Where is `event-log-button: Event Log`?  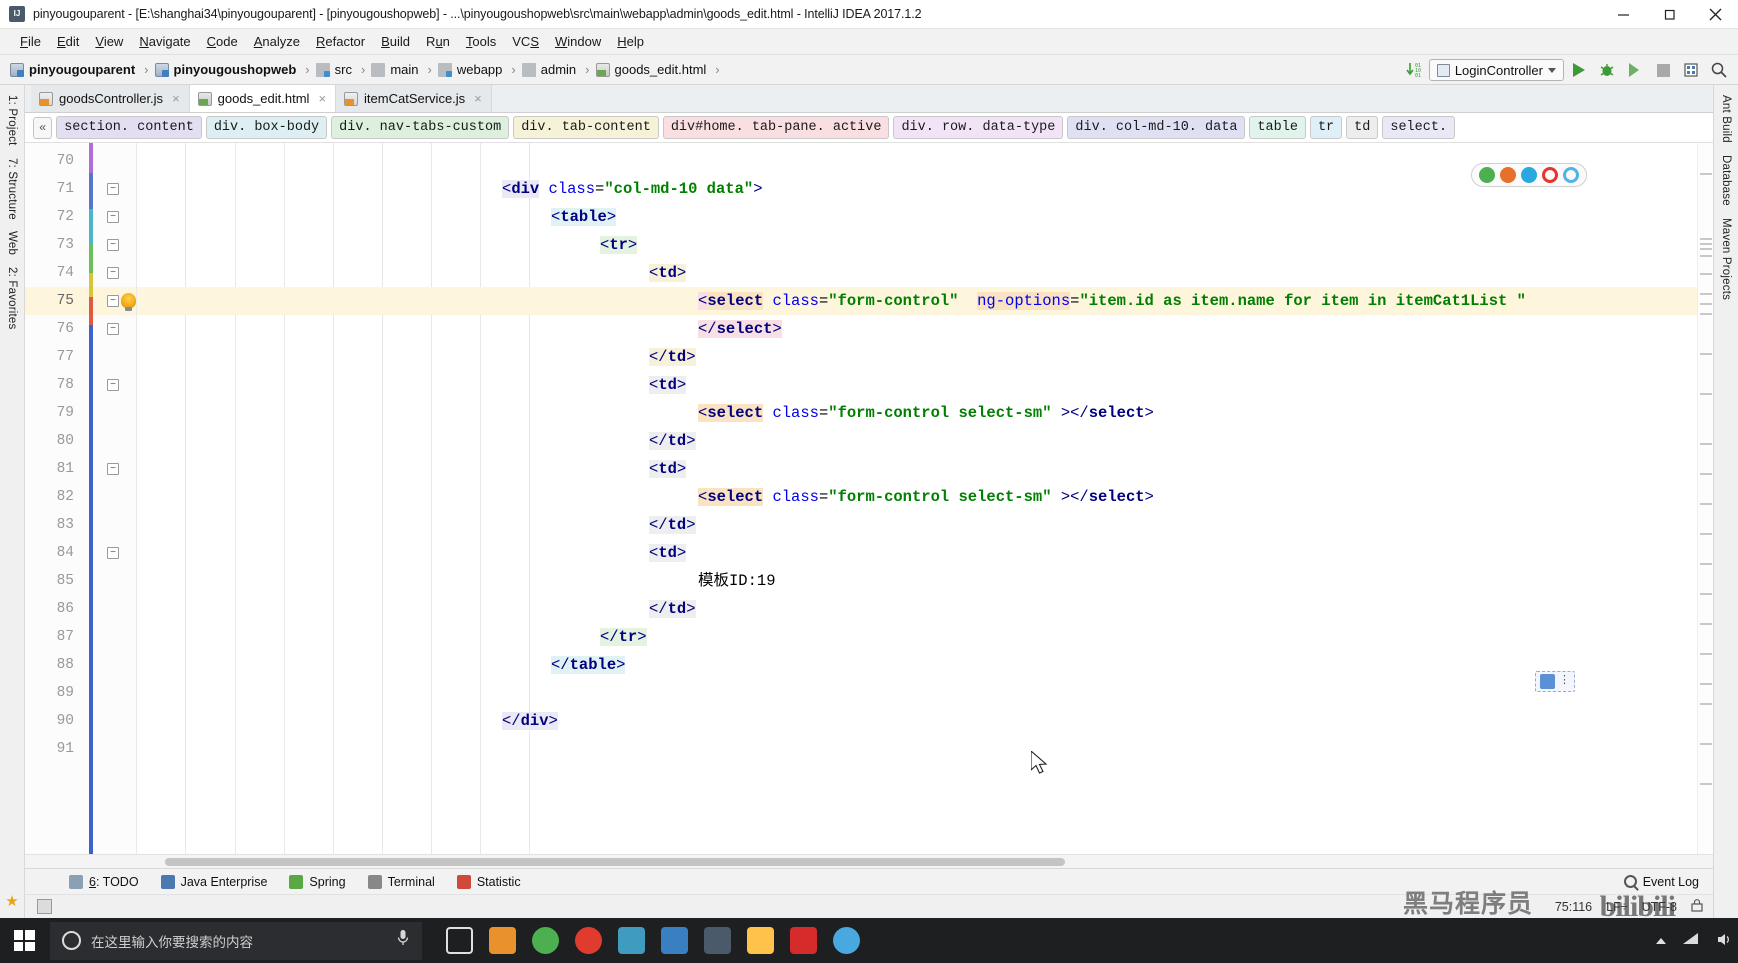 event-log-button: Event Log is located at coordinates (1661, 882).